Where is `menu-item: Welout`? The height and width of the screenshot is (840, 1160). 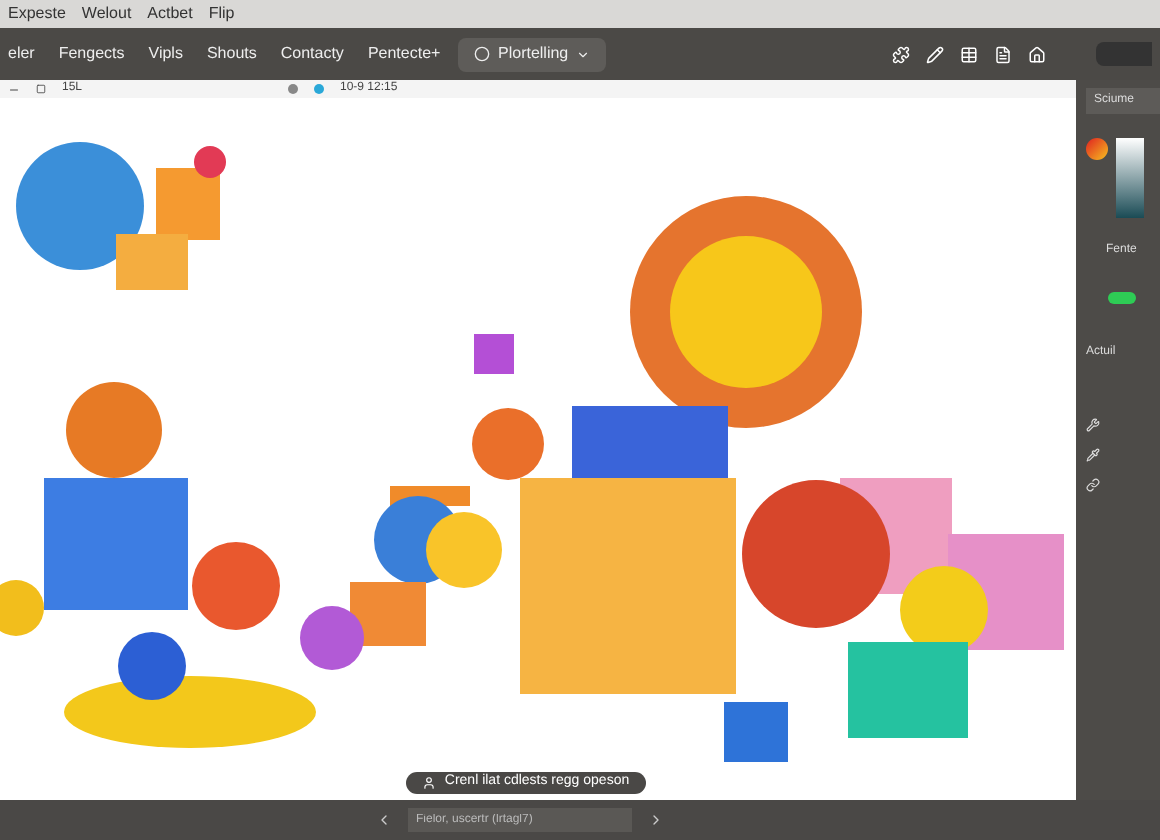
menu-item: Welout is located at coordinates (106, 14).